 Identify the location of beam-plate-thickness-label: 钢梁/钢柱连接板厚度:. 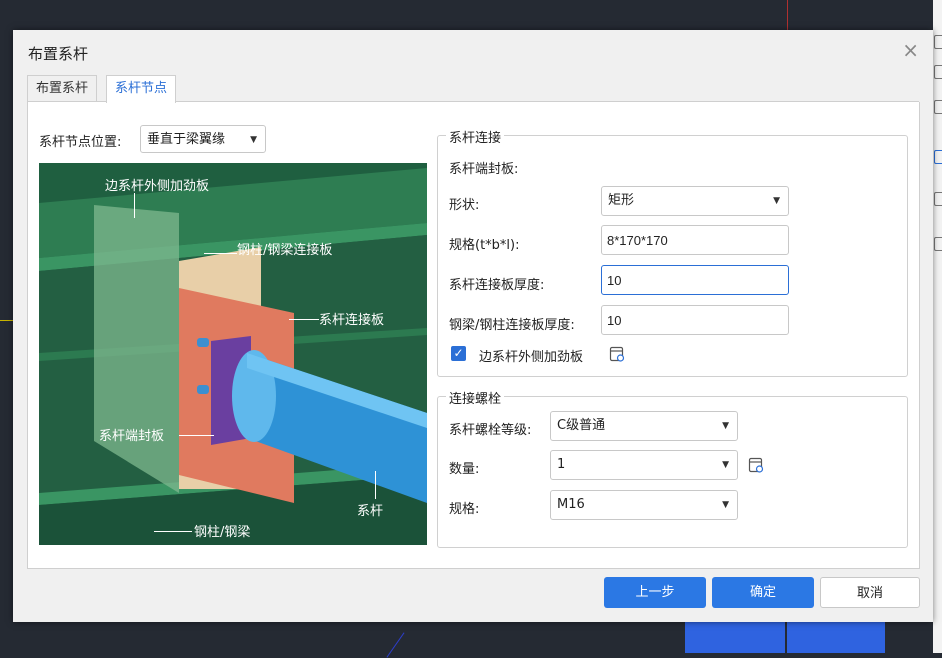
(512, 325).